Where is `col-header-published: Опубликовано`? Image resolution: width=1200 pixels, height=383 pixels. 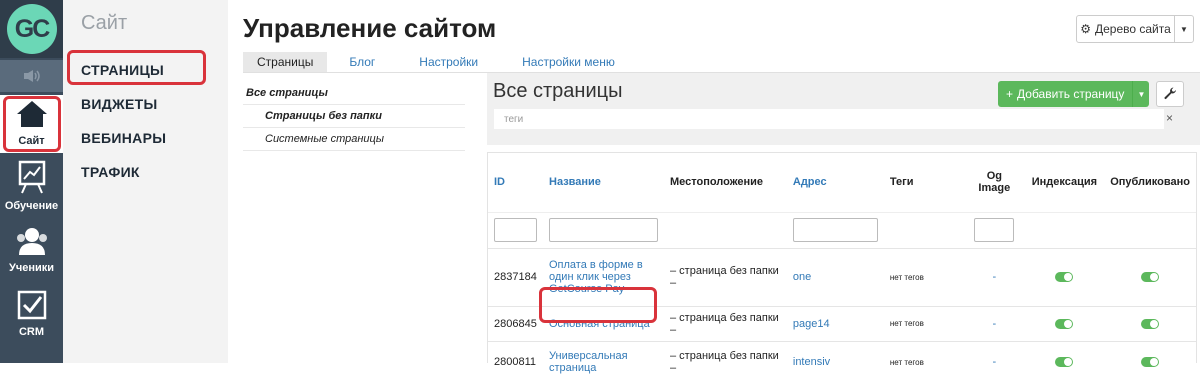
col-header-published: Опубликовано is located at coordinates (1150, 182).